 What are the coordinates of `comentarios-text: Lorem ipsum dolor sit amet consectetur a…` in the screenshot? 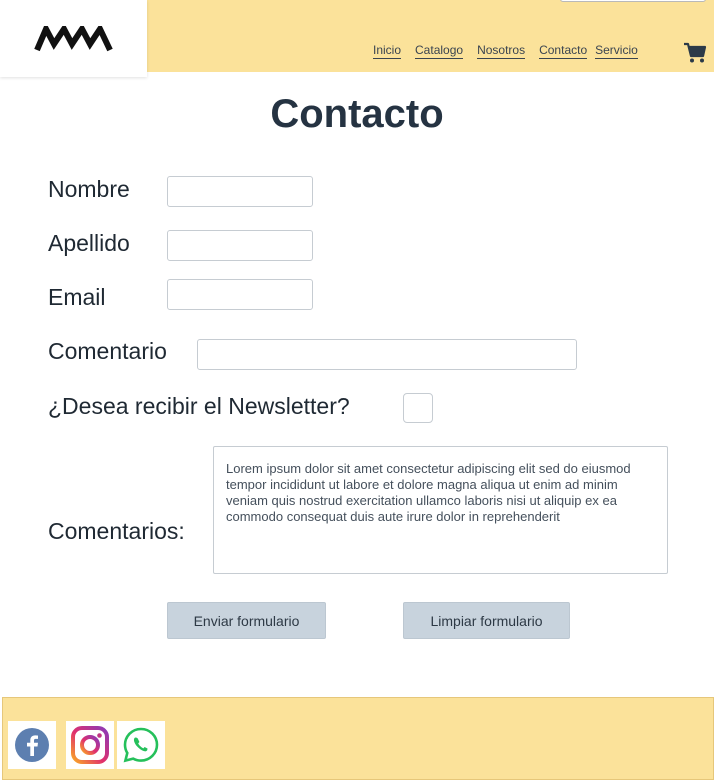 It's located at (428, 492).